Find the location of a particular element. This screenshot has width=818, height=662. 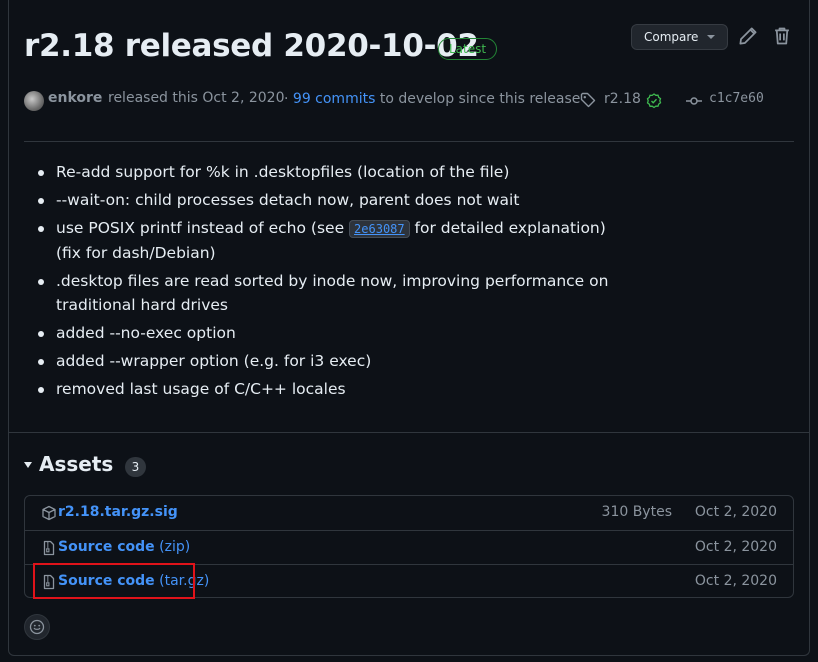

note-item: added --no-exec option is located at coordinates (327, 333).